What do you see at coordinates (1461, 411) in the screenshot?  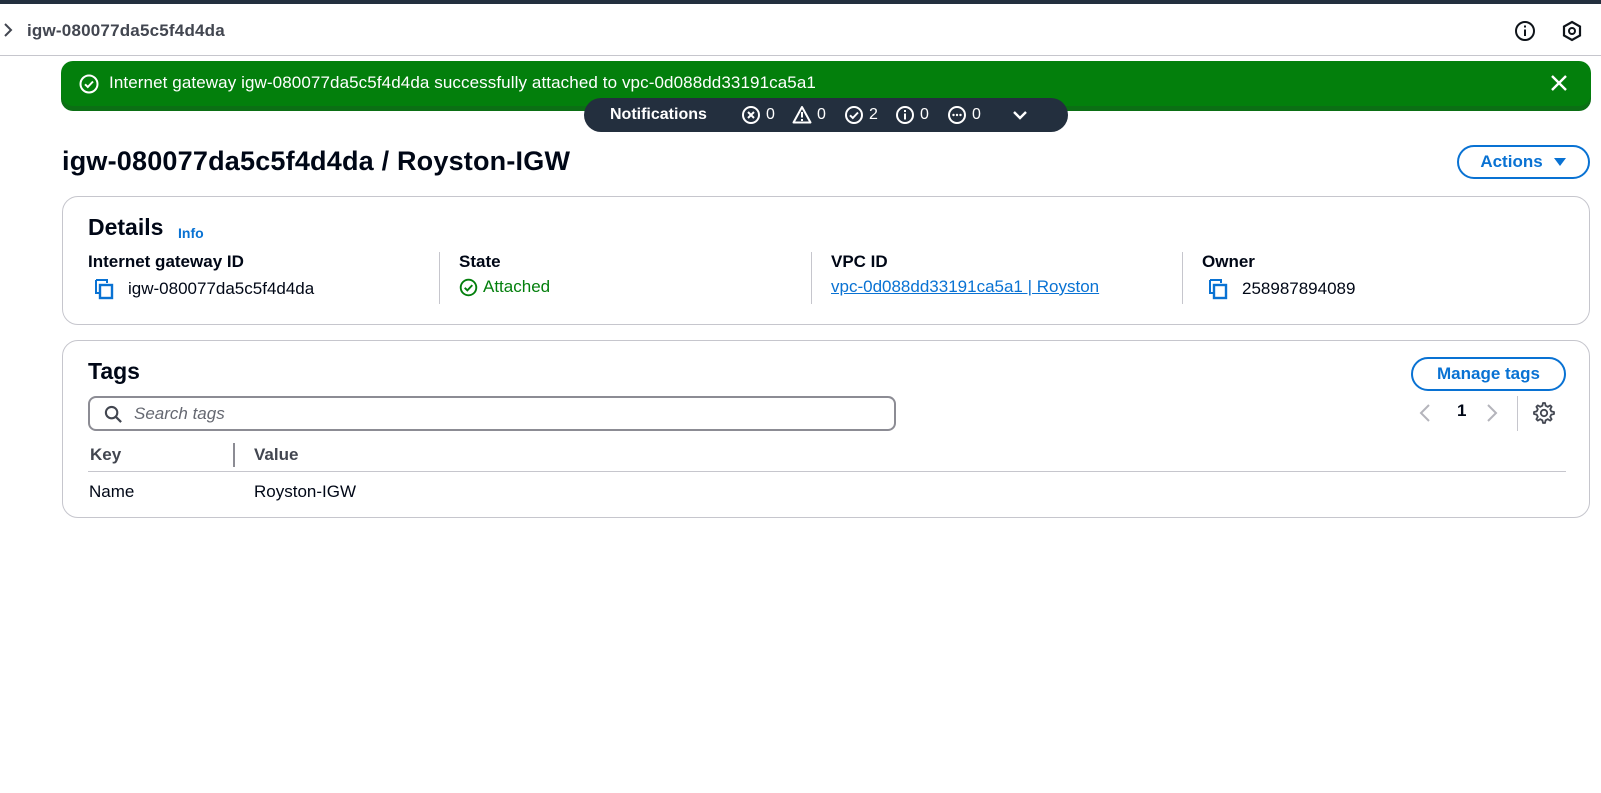 I see `page-number: 1` at bounding box center [1461, 411].